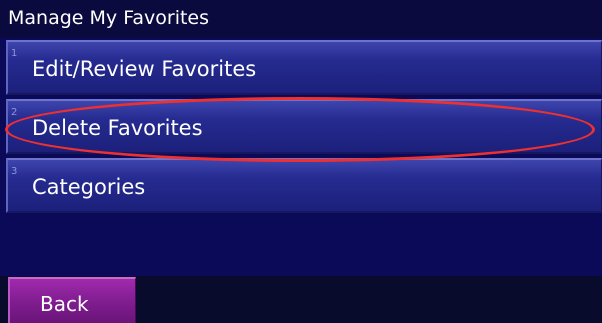  I want to click on menu-item-number: 2, so click(14, 112).